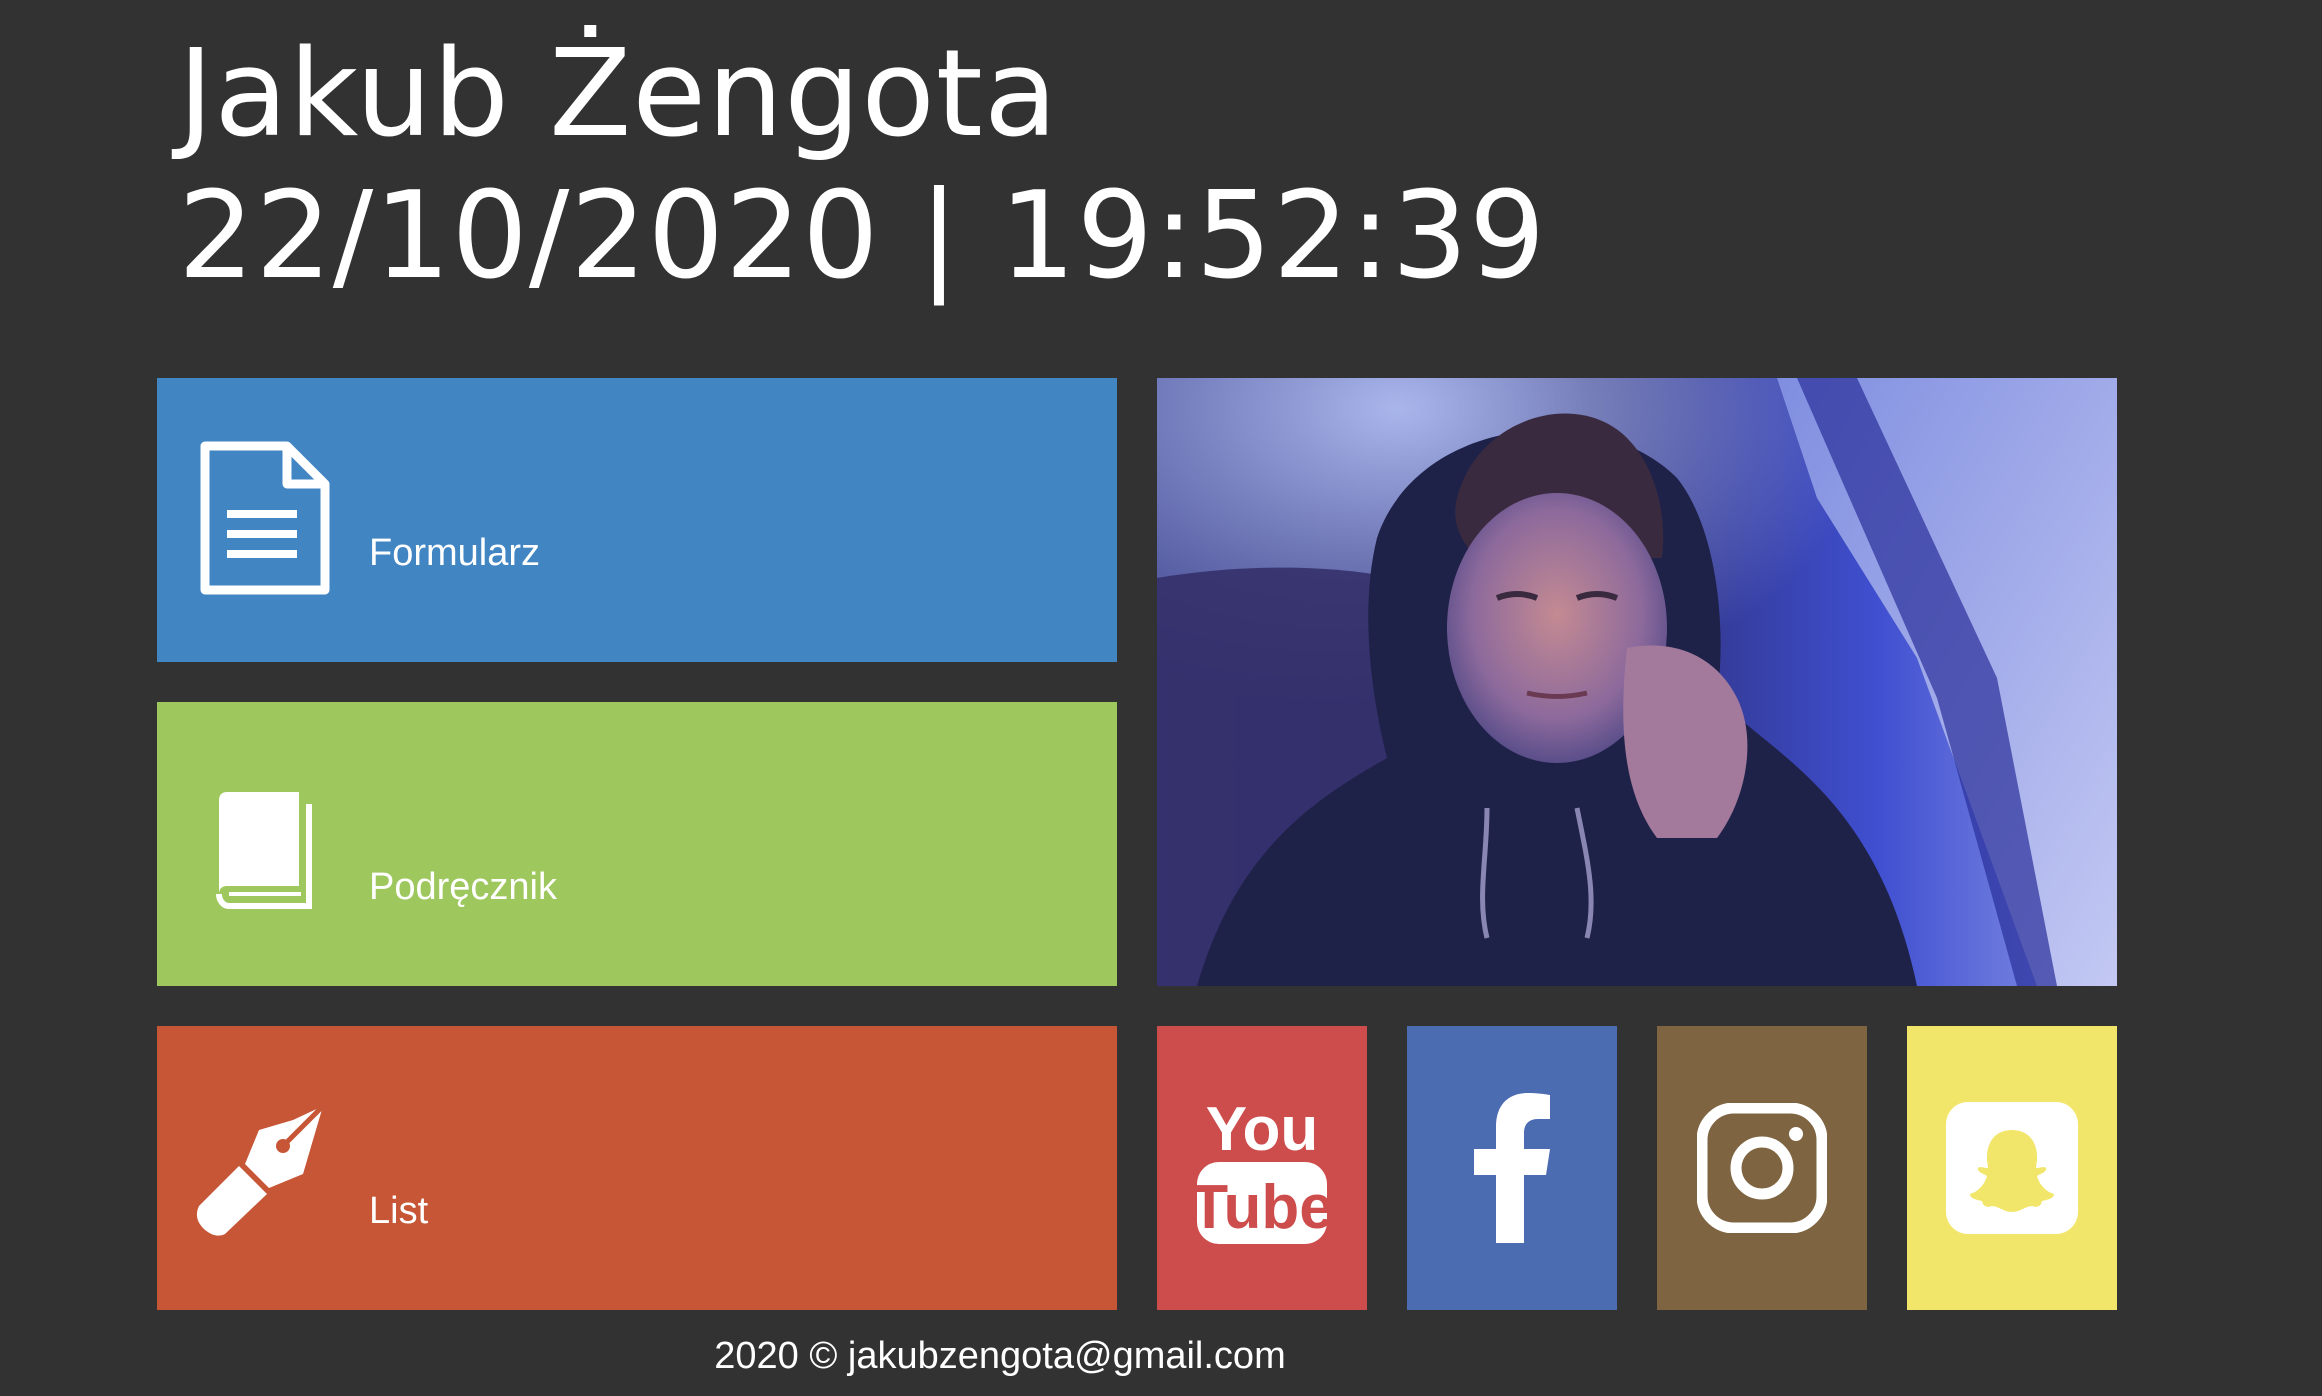  Describe the element at coordinates (1067, 1356) in the screenshot. I see `footer-email-link: jakubzengota@gmail.com` at that location.